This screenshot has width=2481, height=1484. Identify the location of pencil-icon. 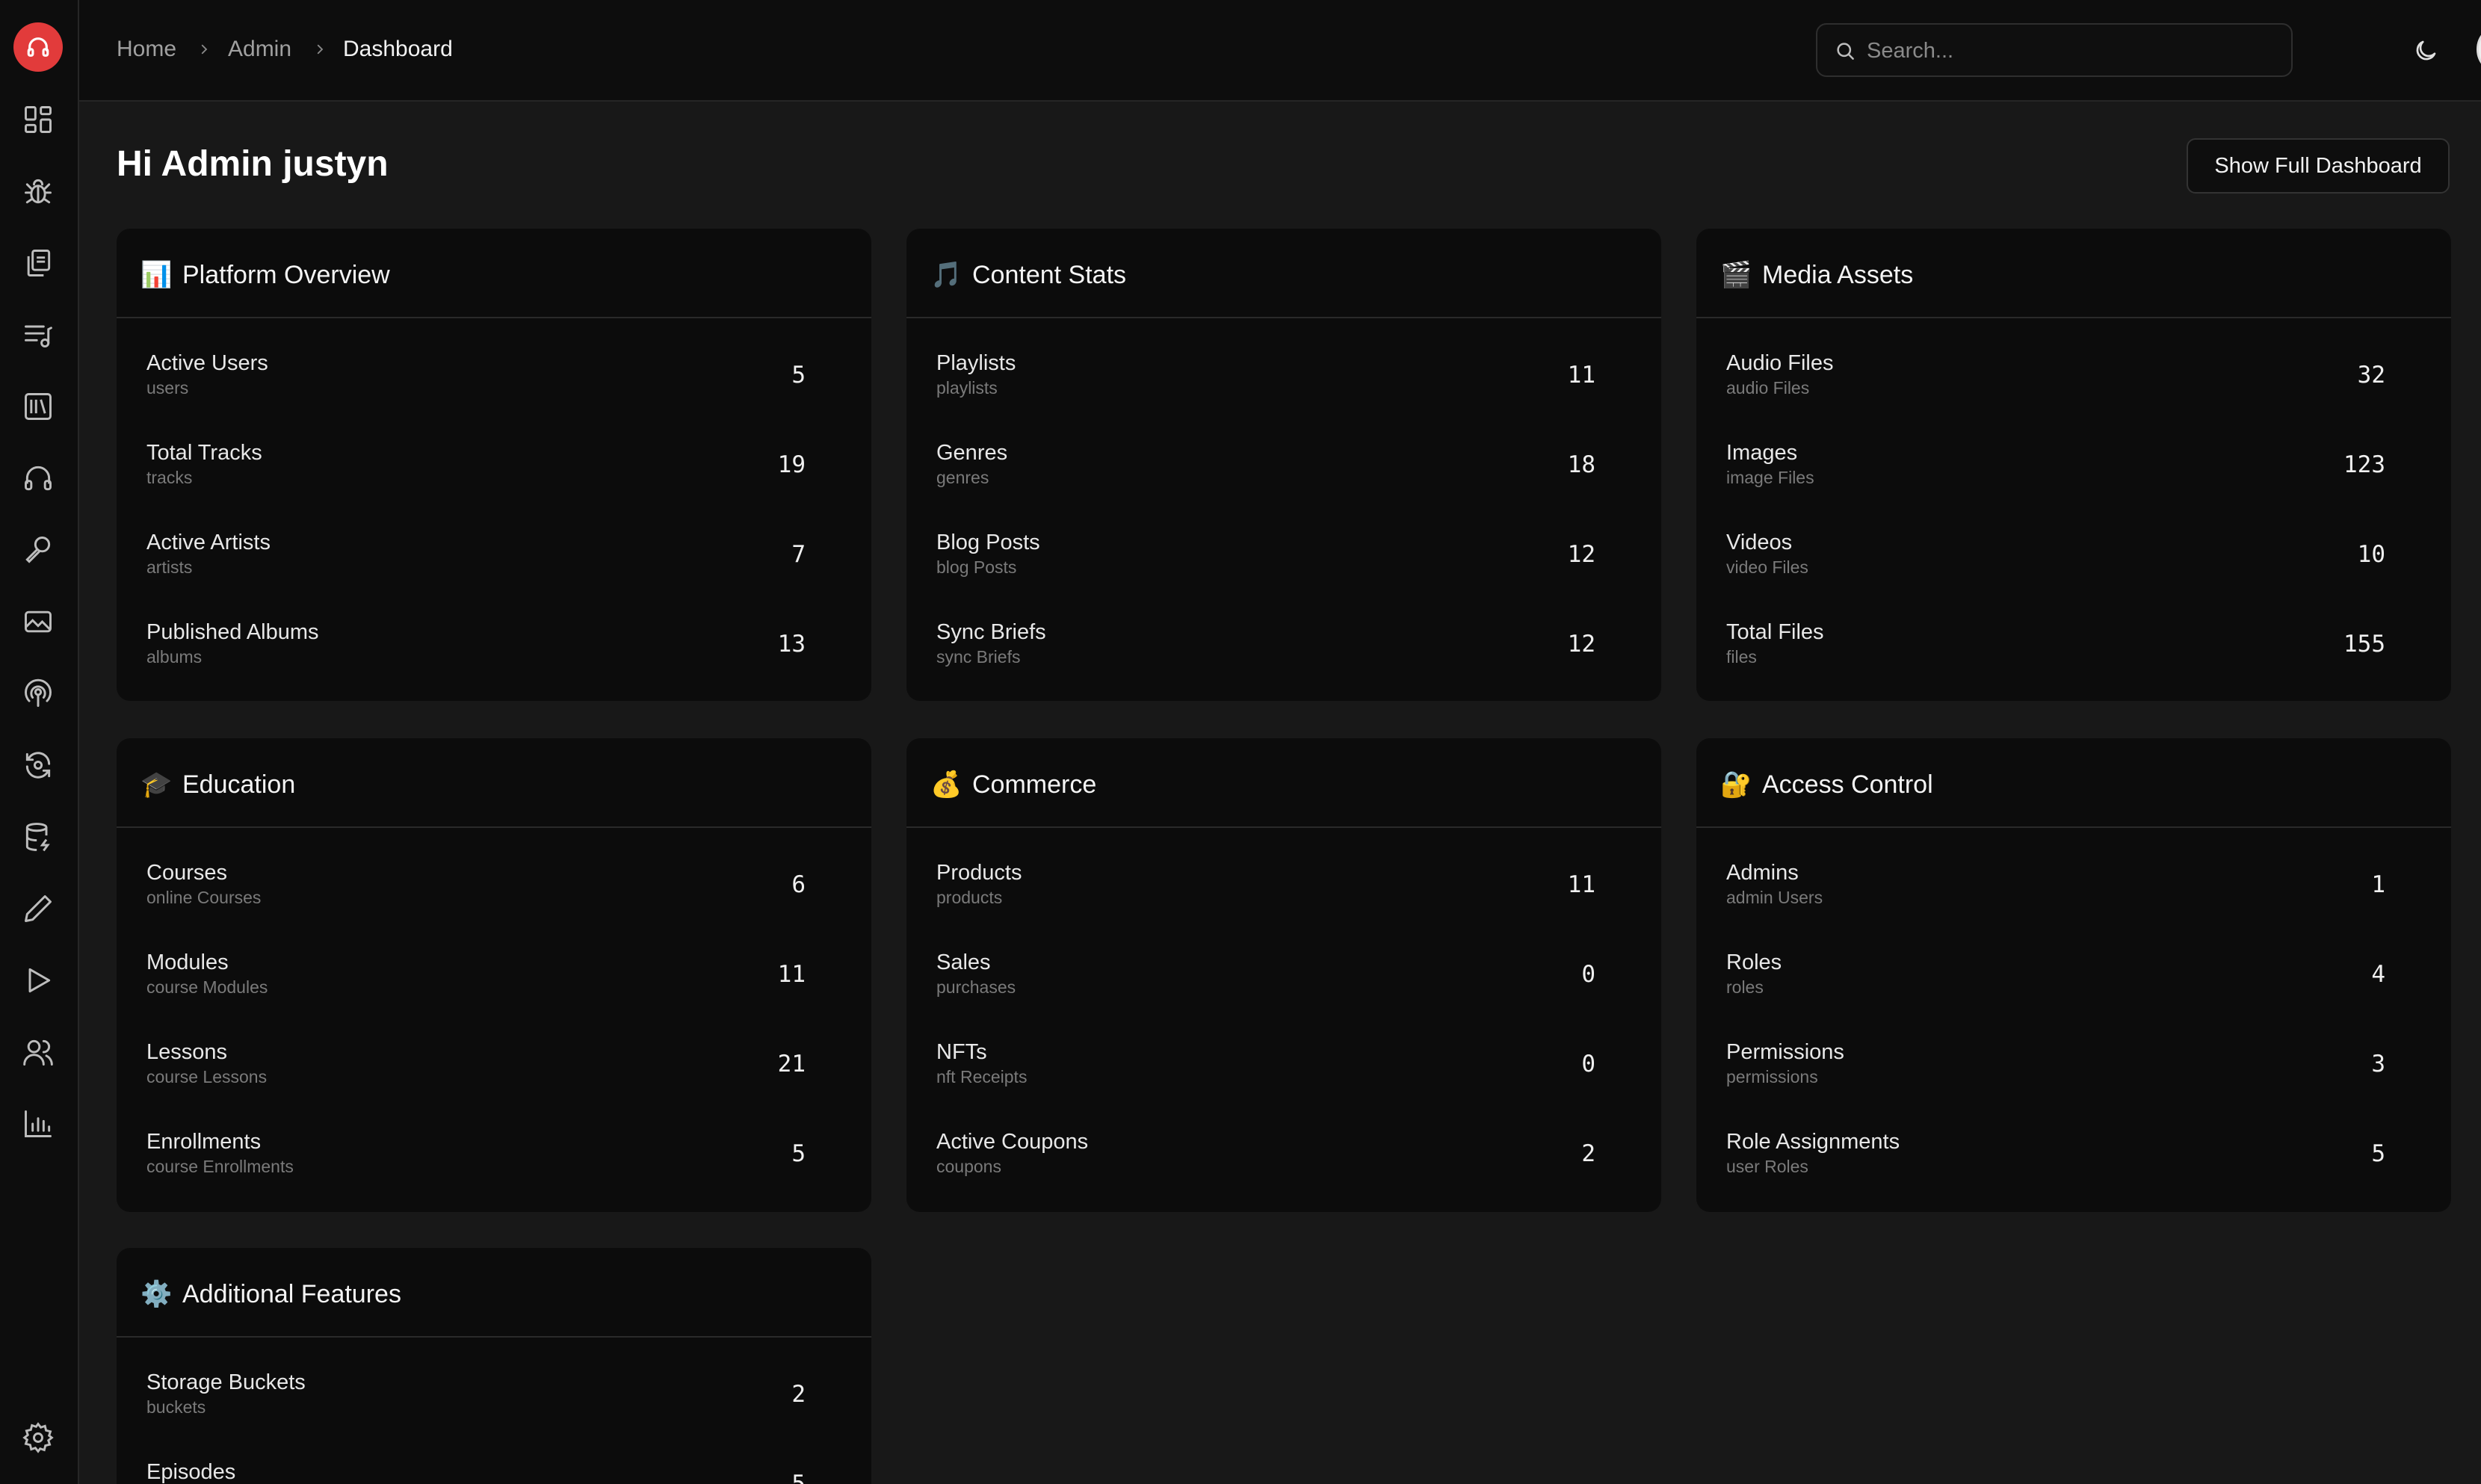
(38, 909).